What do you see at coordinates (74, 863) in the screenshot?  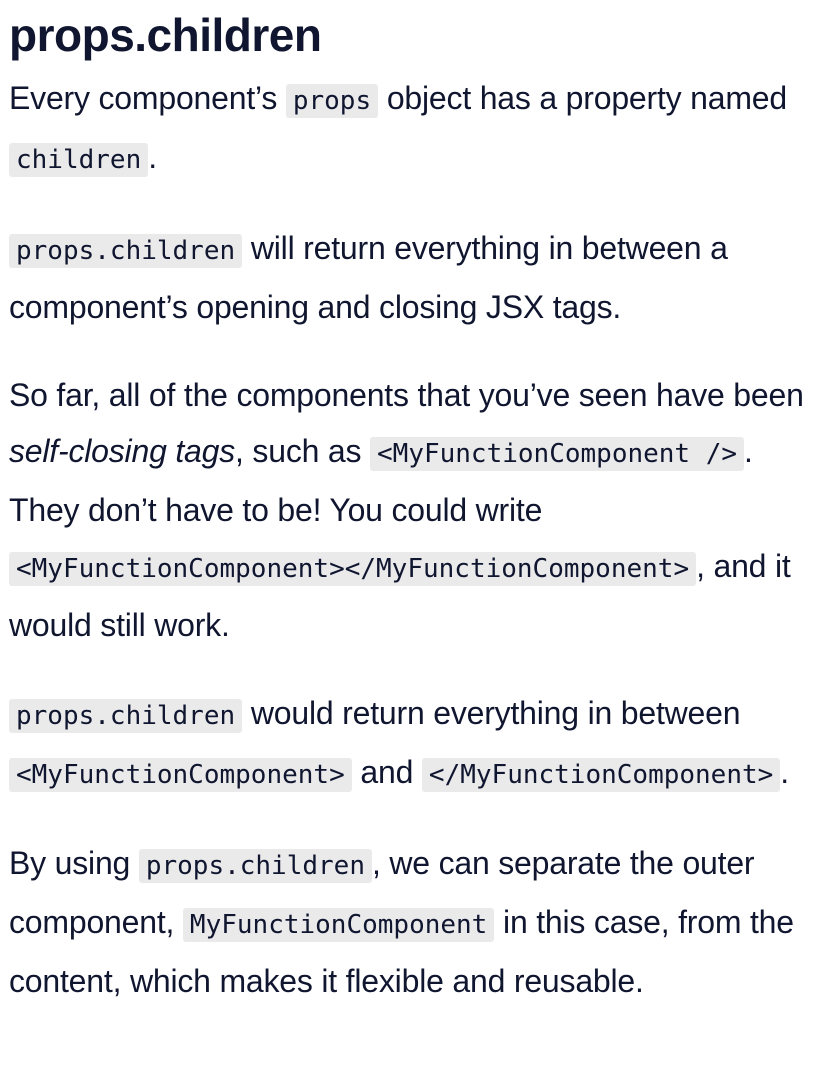 I see `text: By using` at bounding box center [74, 863].